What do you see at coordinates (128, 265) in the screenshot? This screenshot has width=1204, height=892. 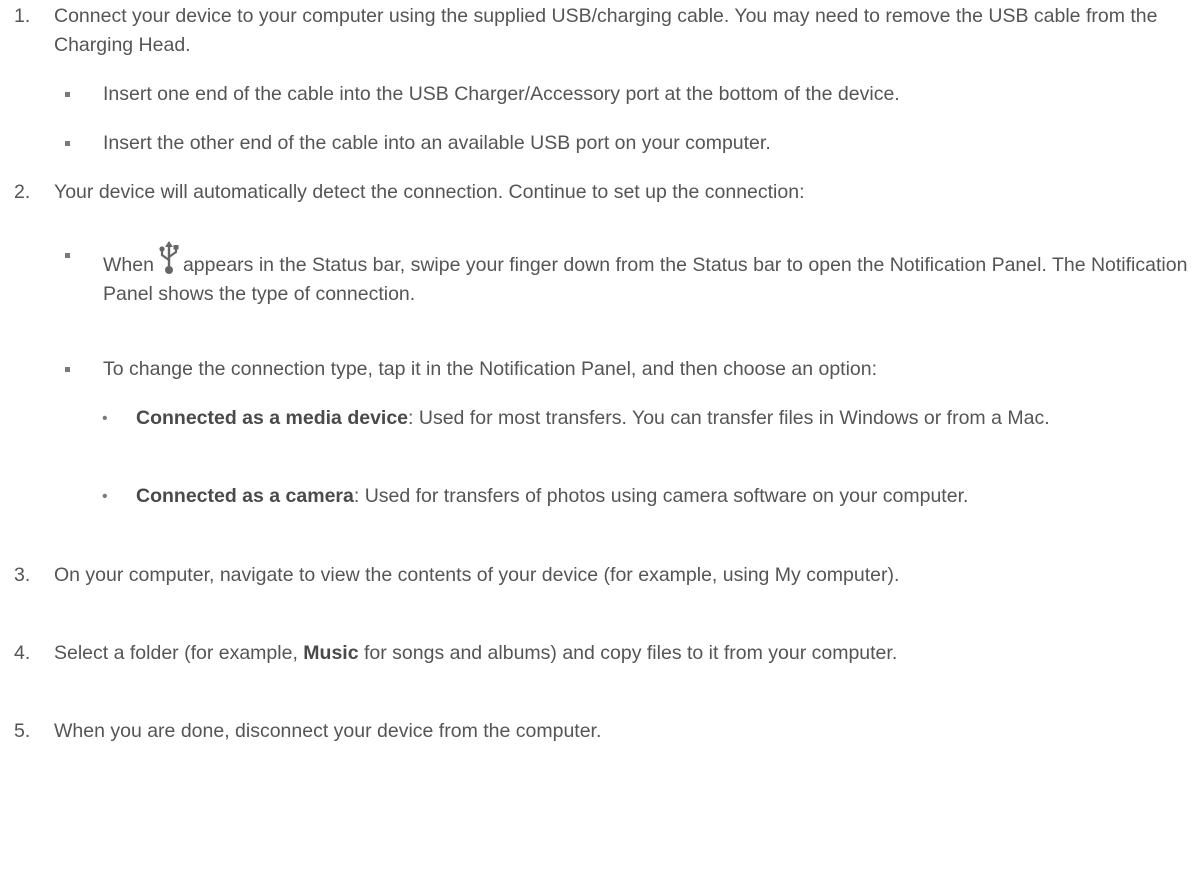 I see `bullet-text-before-icon: When` at bounding box center [128, 265].